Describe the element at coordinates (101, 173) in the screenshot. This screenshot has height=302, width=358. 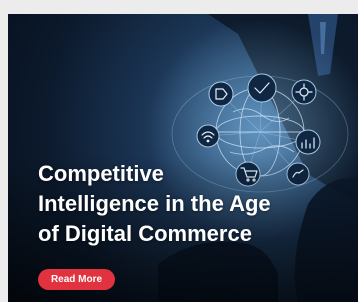
I see `banner-title-line-1: Competitive` at that location.